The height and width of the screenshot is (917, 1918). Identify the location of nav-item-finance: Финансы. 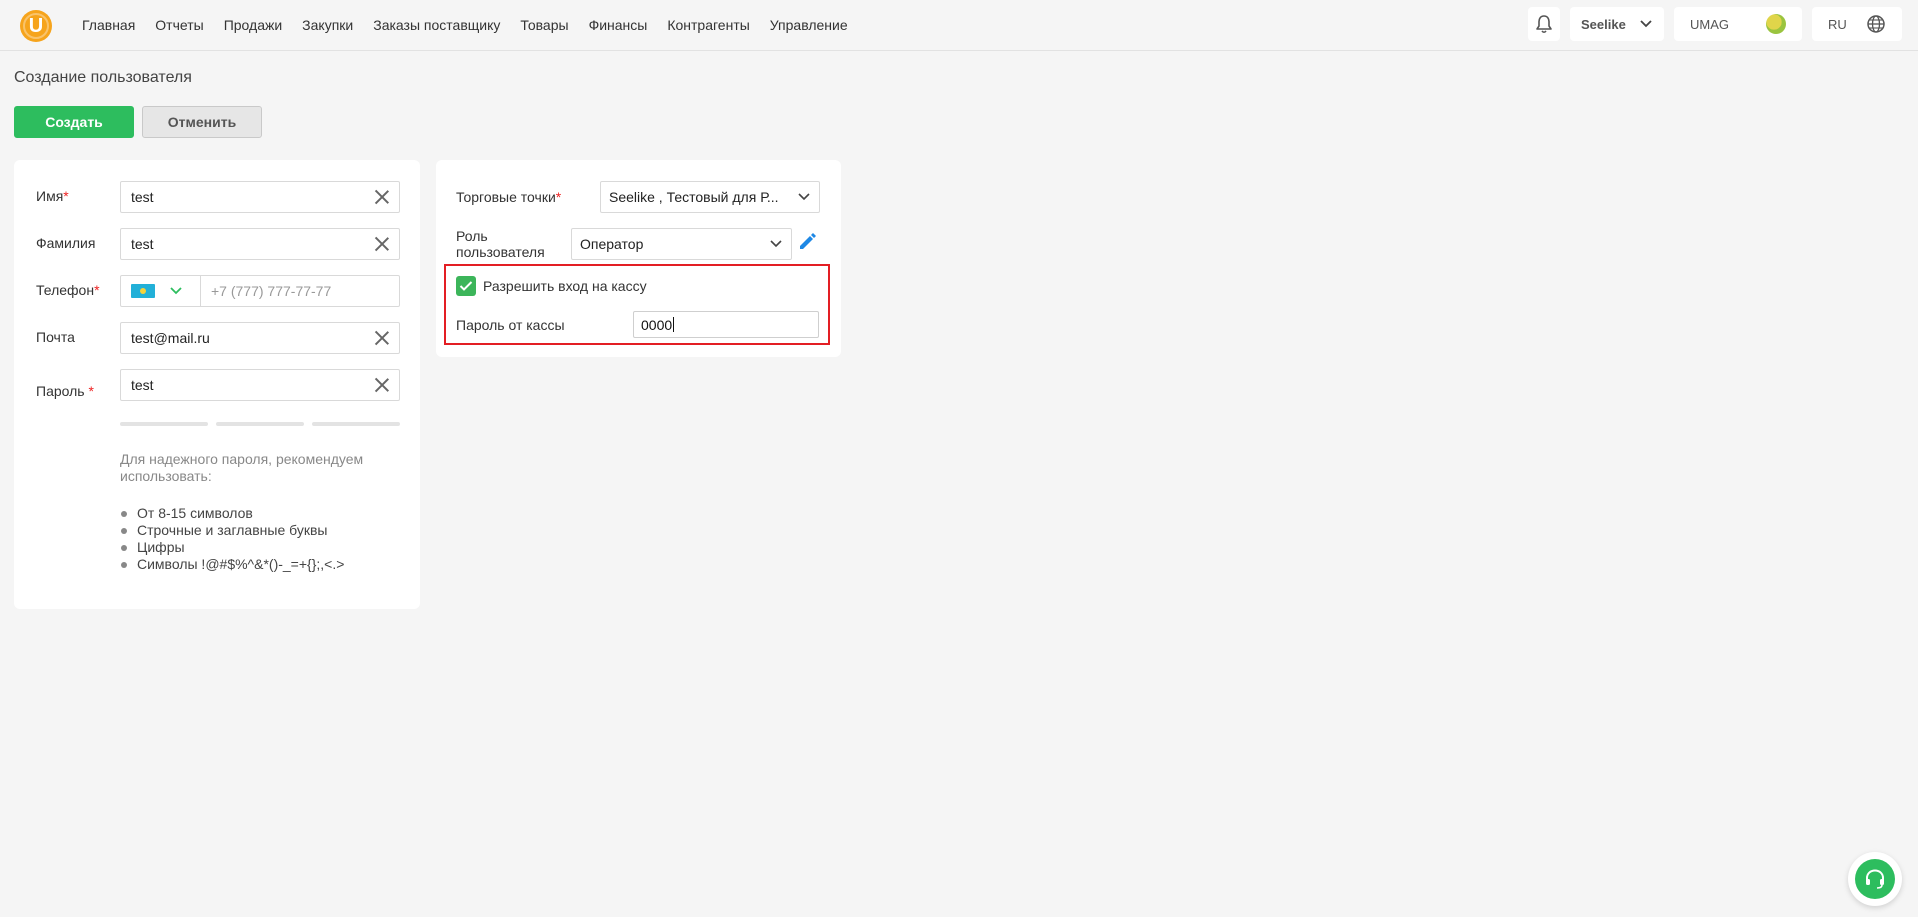
(618, 25).